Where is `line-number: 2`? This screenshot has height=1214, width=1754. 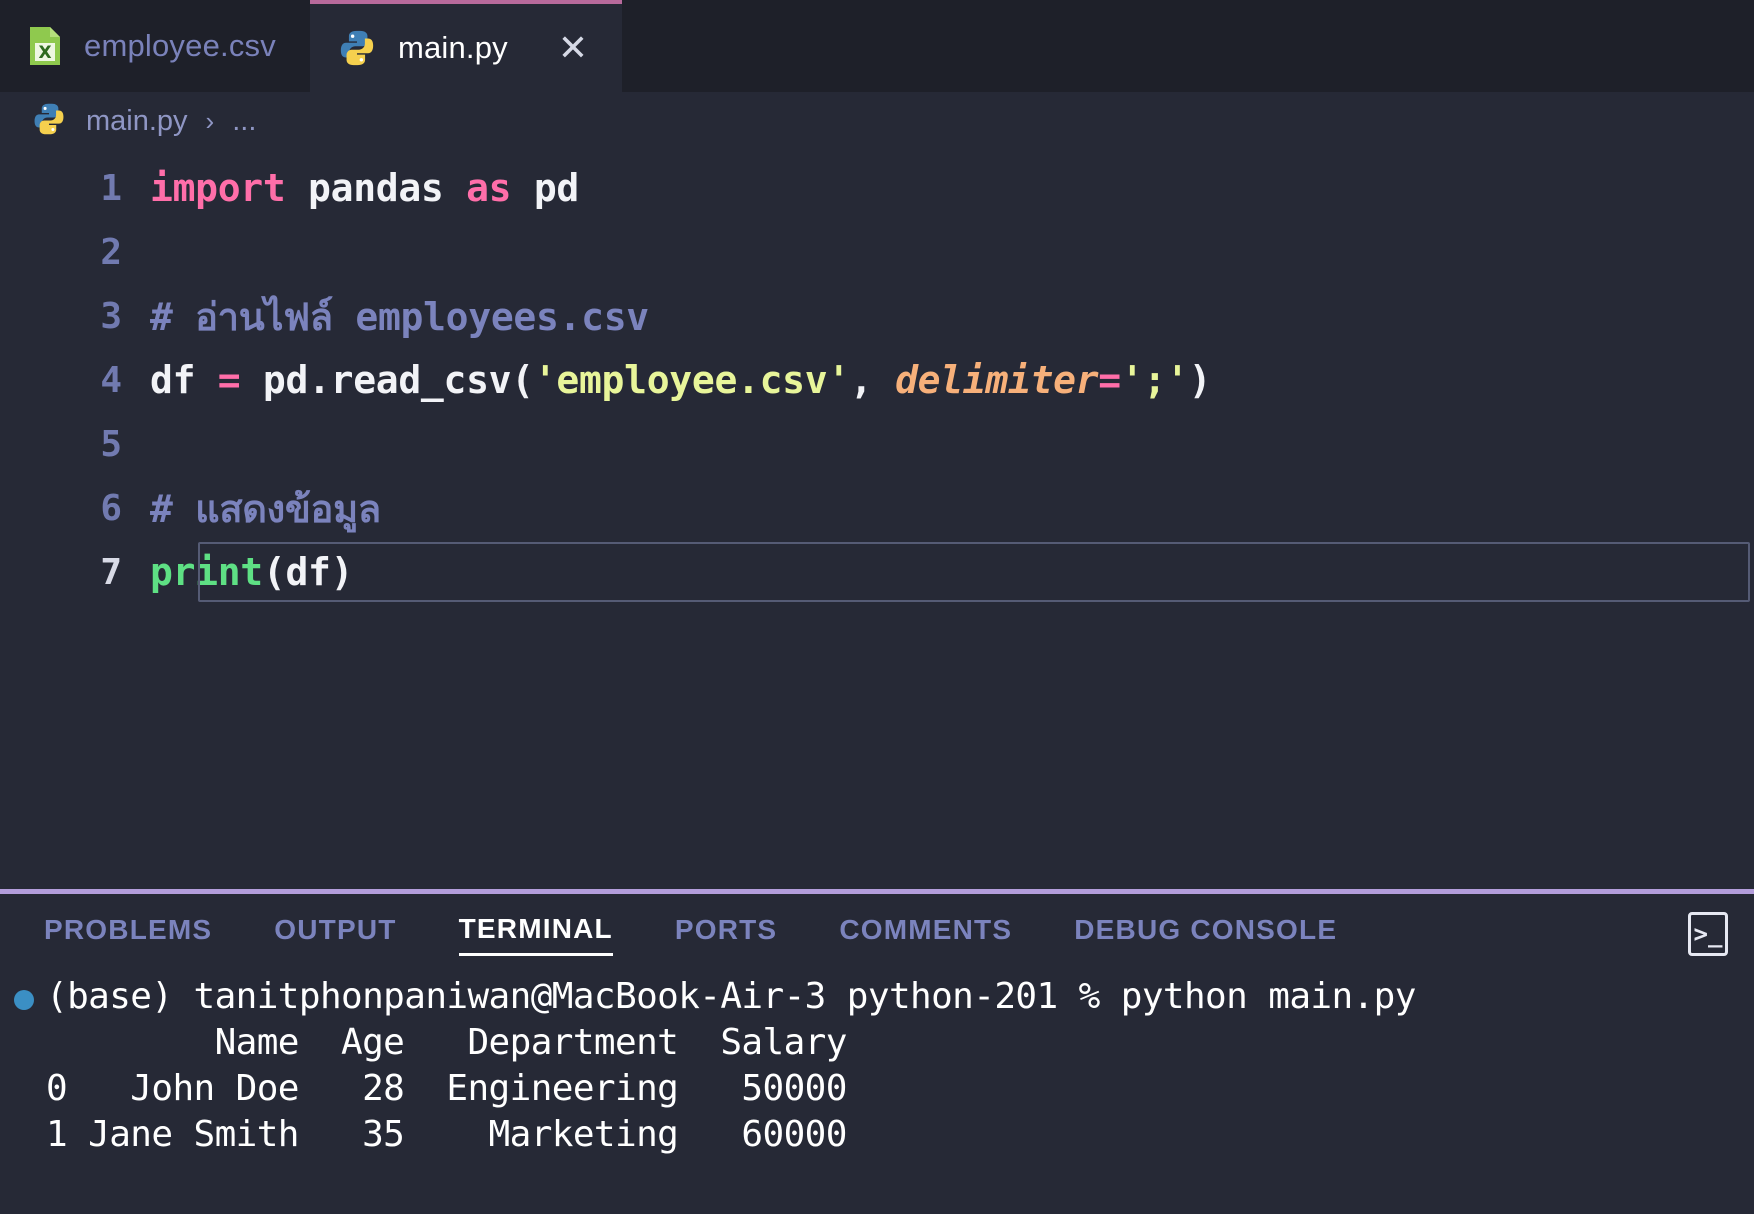
line-number: 2 is located at coordinates (111, 252).